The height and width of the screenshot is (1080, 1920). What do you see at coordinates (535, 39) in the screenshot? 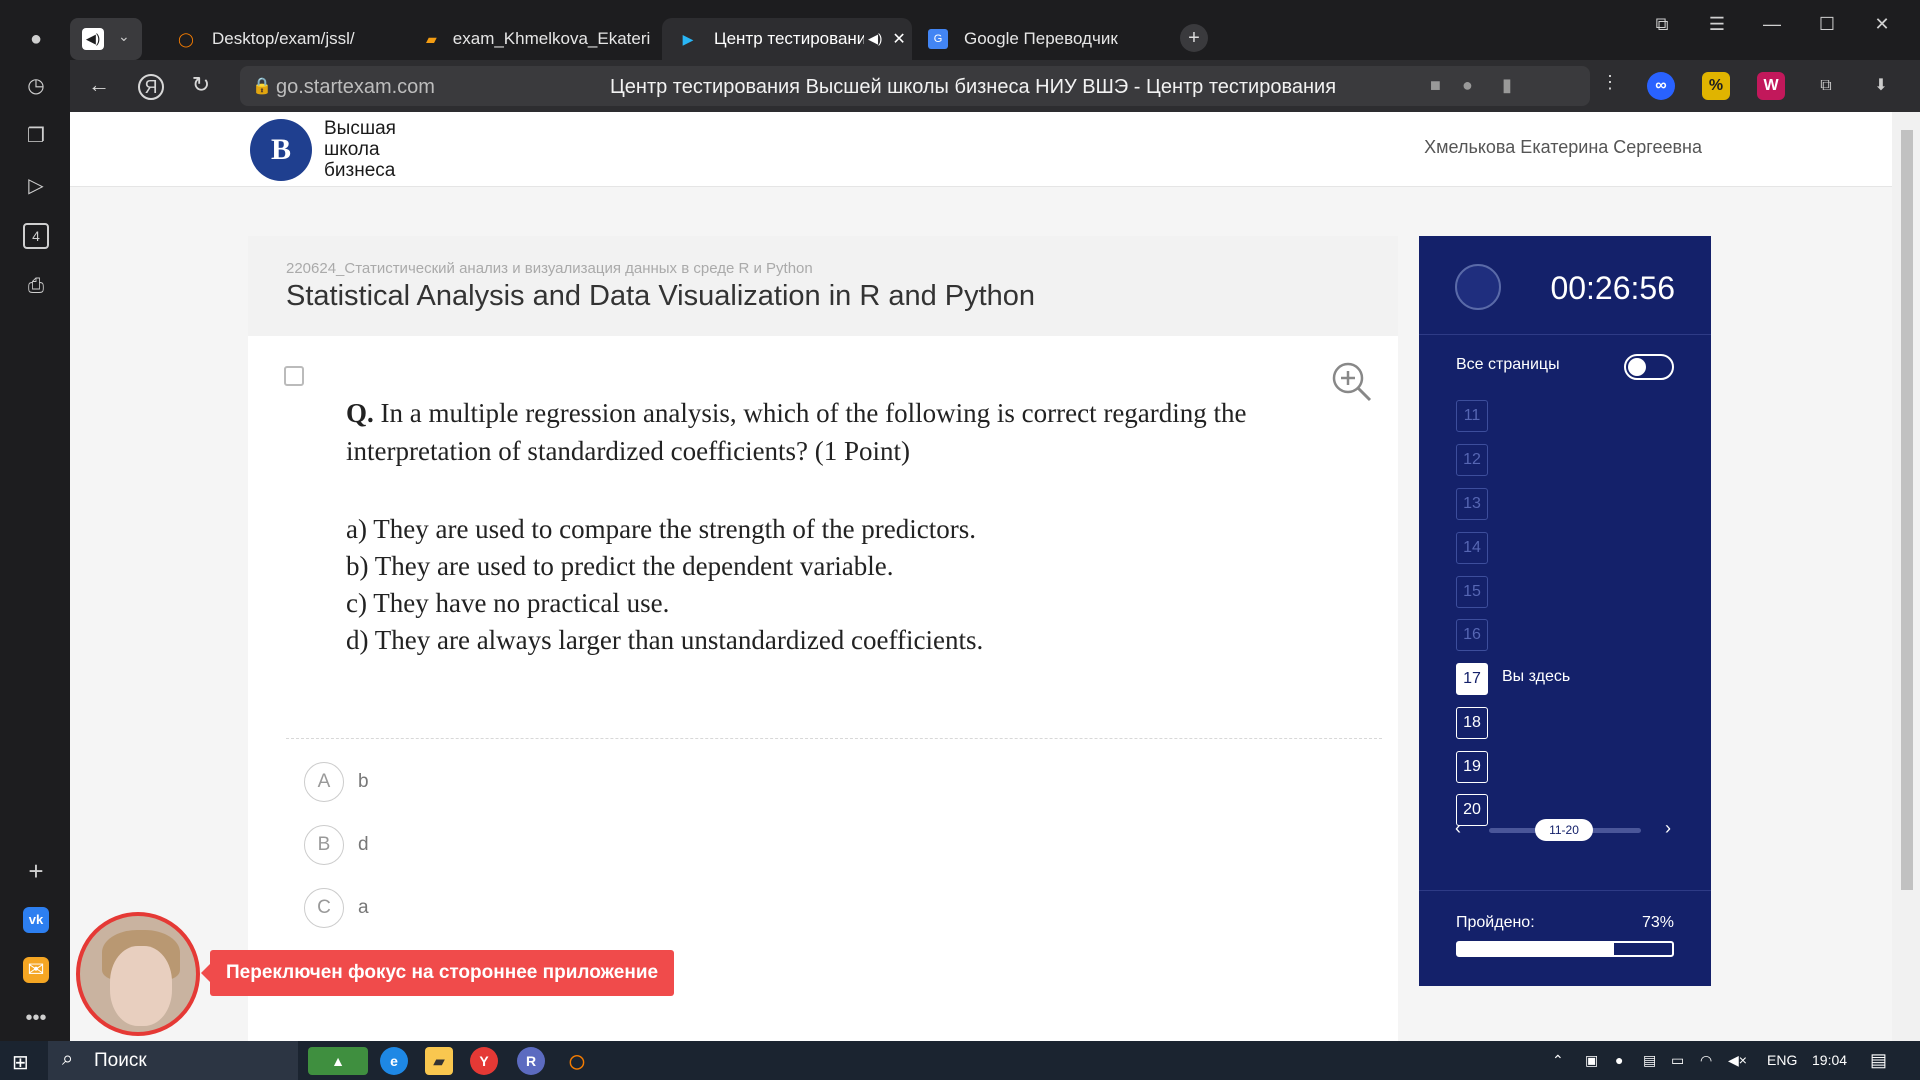
I see `tab-exam: ▰ exam_Khmelkova_Ekaterin` at bounding box center [535, 39].